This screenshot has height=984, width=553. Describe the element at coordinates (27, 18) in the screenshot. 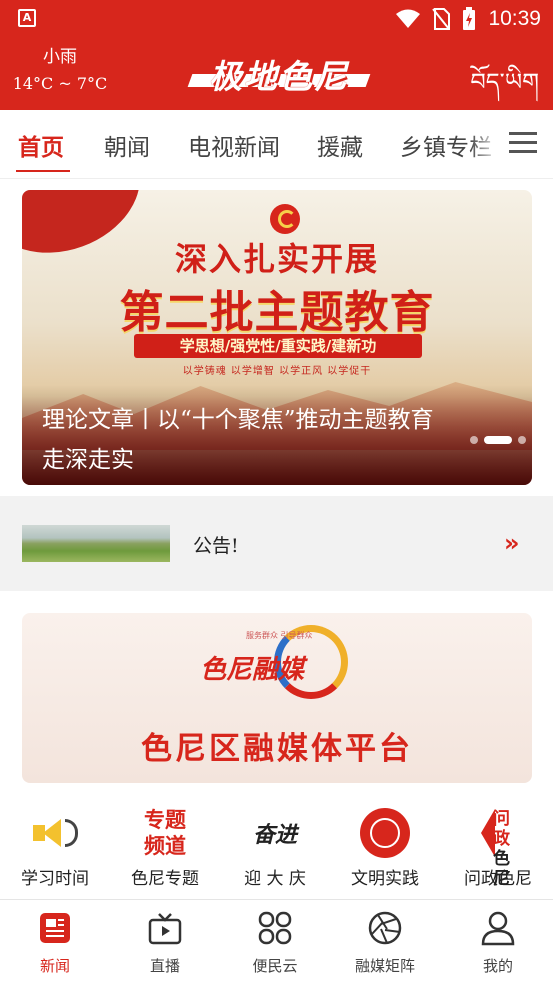

I see `app-notification-icon: A` at that location.